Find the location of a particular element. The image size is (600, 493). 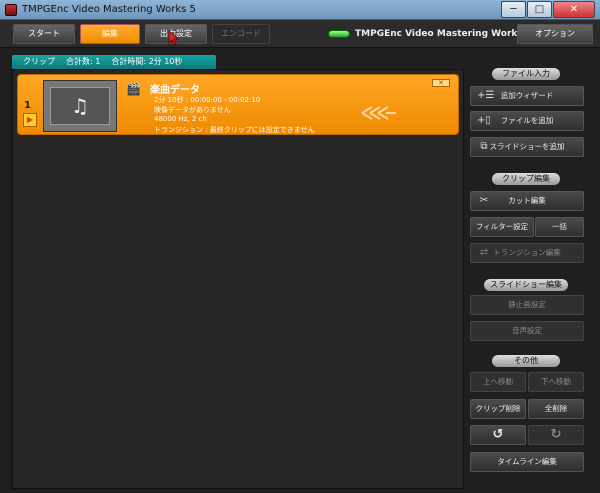

transition-edit-label: トランジション編集 is located at coordinates (527, 252).